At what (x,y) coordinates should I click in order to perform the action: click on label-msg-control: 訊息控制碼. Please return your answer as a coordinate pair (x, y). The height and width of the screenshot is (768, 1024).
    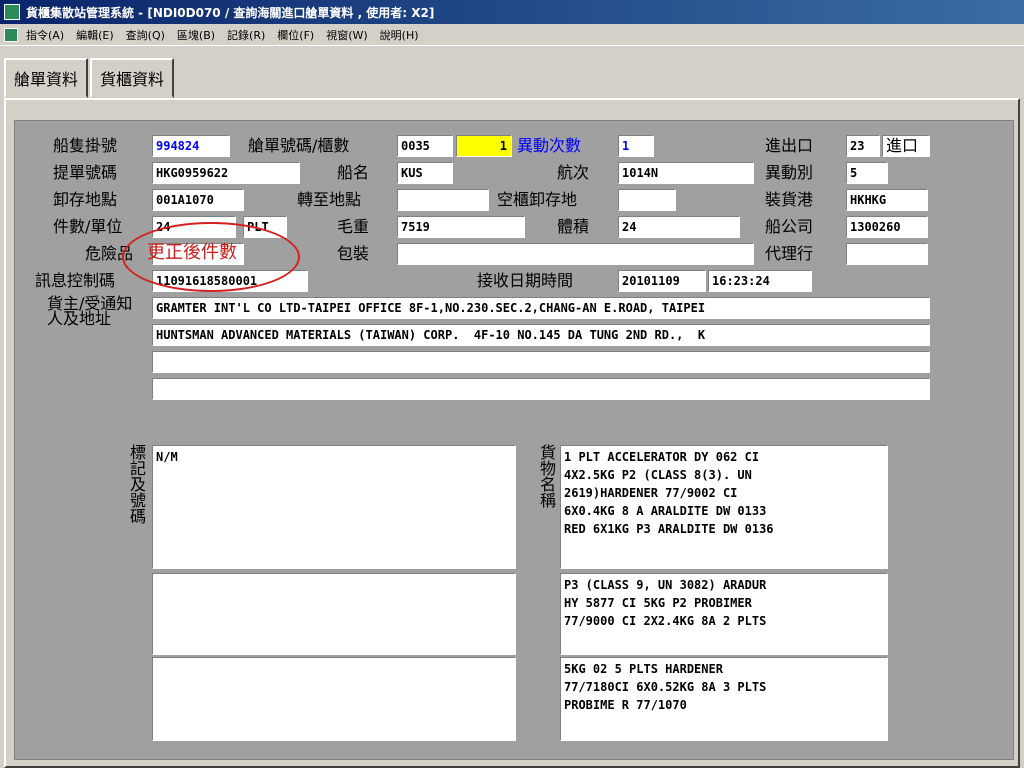
    Looking at the image, I should click on (75, 280).